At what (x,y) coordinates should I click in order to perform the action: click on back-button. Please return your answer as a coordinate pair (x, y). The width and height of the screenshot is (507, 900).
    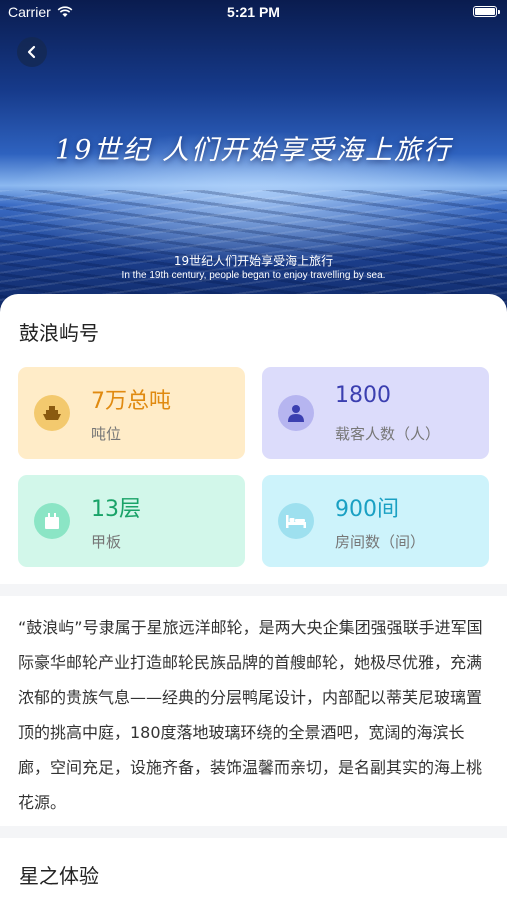
    Looking at the image, I should click on (32, 52).